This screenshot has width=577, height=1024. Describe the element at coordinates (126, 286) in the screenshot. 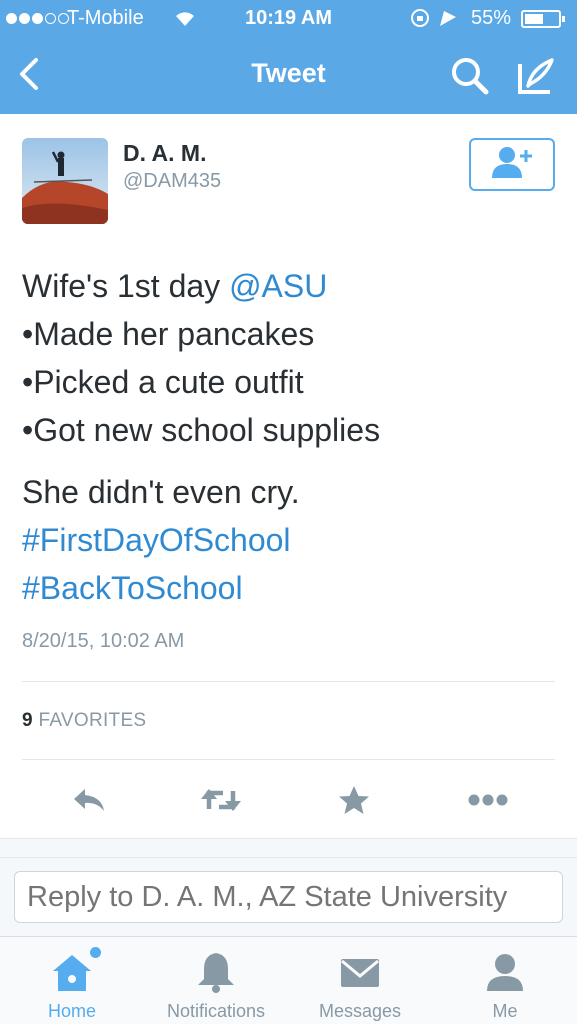

I see `tweet-line-text: Wife's 1st day` at that location.